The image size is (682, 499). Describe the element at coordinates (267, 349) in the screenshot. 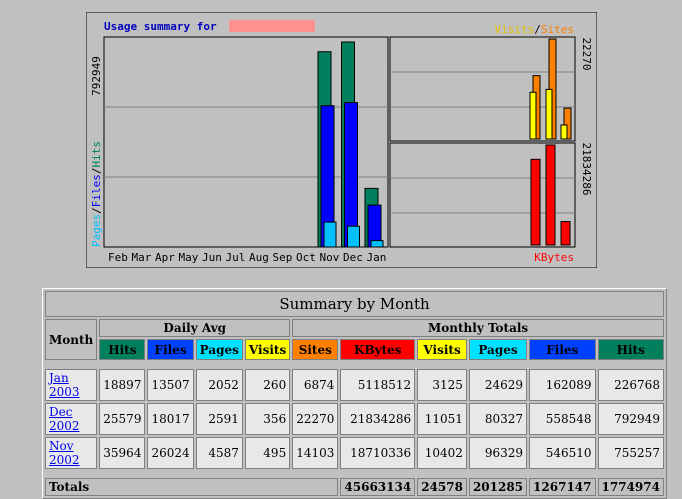

I see `col-daily-visits: Visits` at that location.